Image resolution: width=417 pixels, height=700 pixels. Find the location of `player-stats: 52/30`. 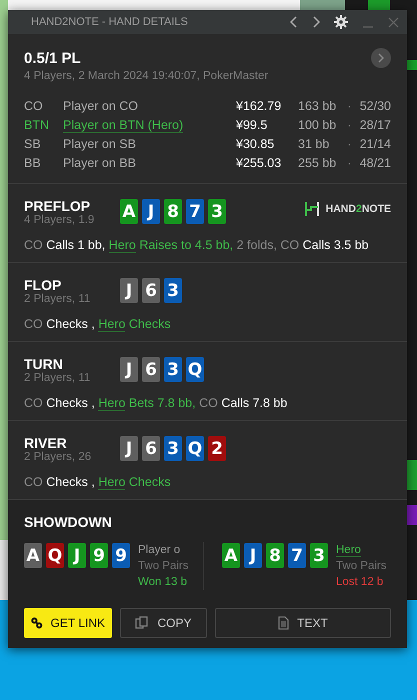

player-stats: 52/30 is located at coordinates (374, 106).